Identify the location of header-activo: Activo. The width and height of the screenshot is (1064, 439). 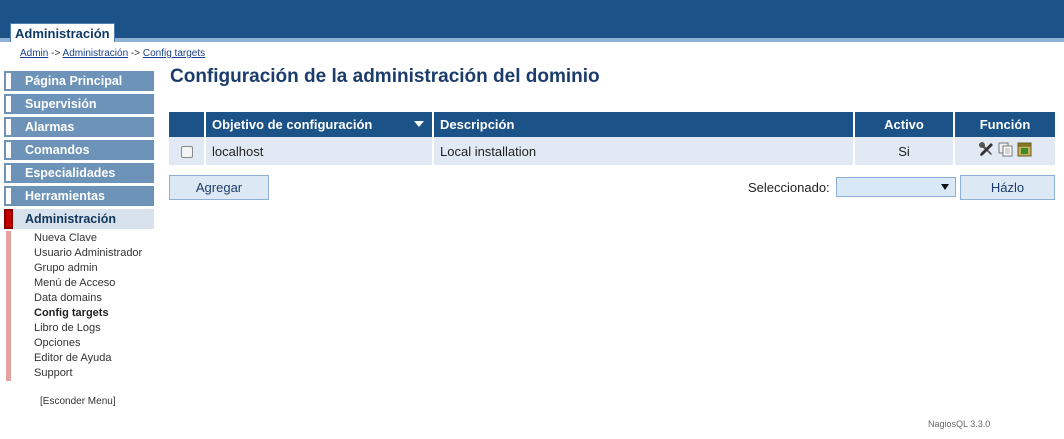
(904, 124).